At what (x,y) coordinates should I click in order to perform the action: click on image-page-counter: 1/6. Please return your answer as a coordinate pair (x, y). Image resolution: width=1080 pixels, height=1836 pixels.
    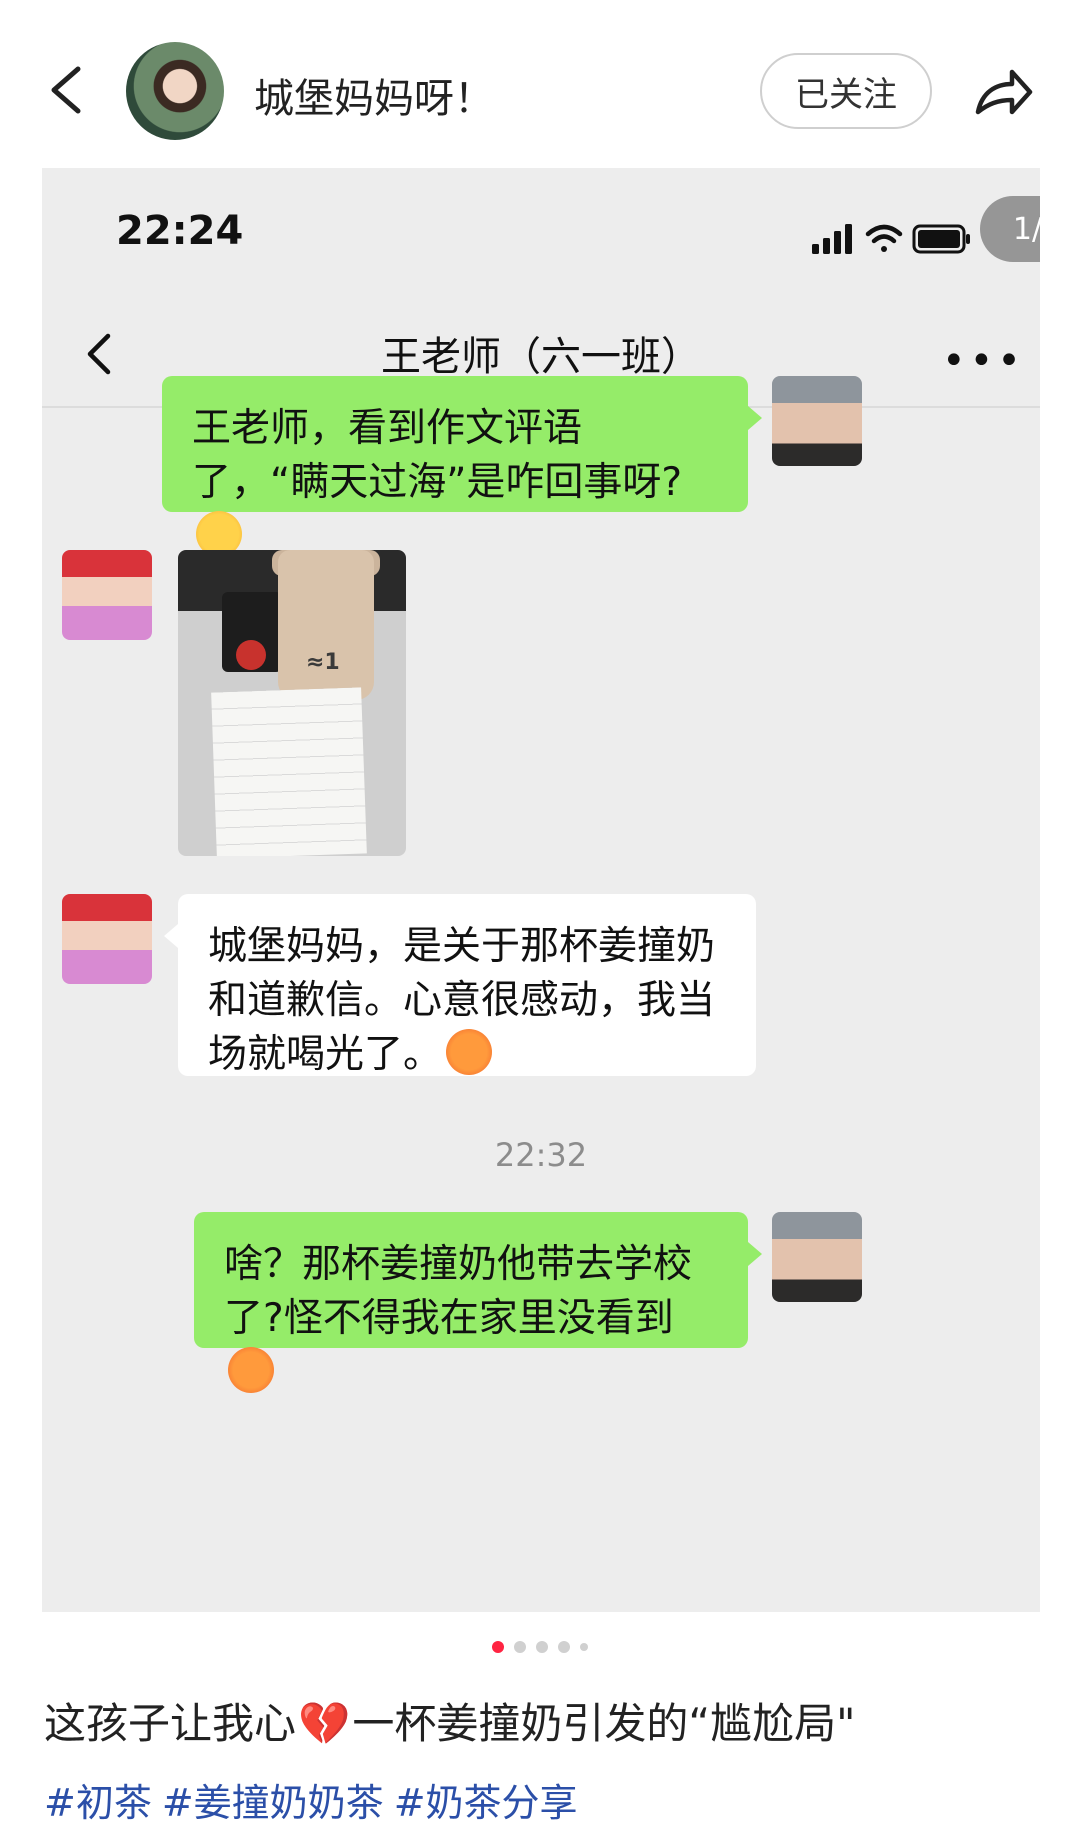
    Looking at the image, I should click on (1010, 229).